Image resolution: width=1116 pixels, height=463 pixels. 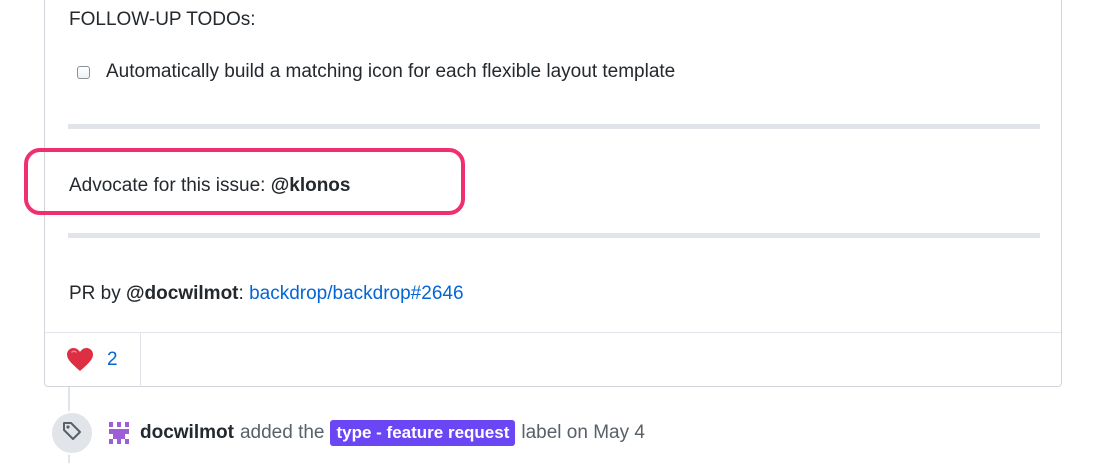 I want to click on reactions-bar: 2, so click(x=553, y=359).